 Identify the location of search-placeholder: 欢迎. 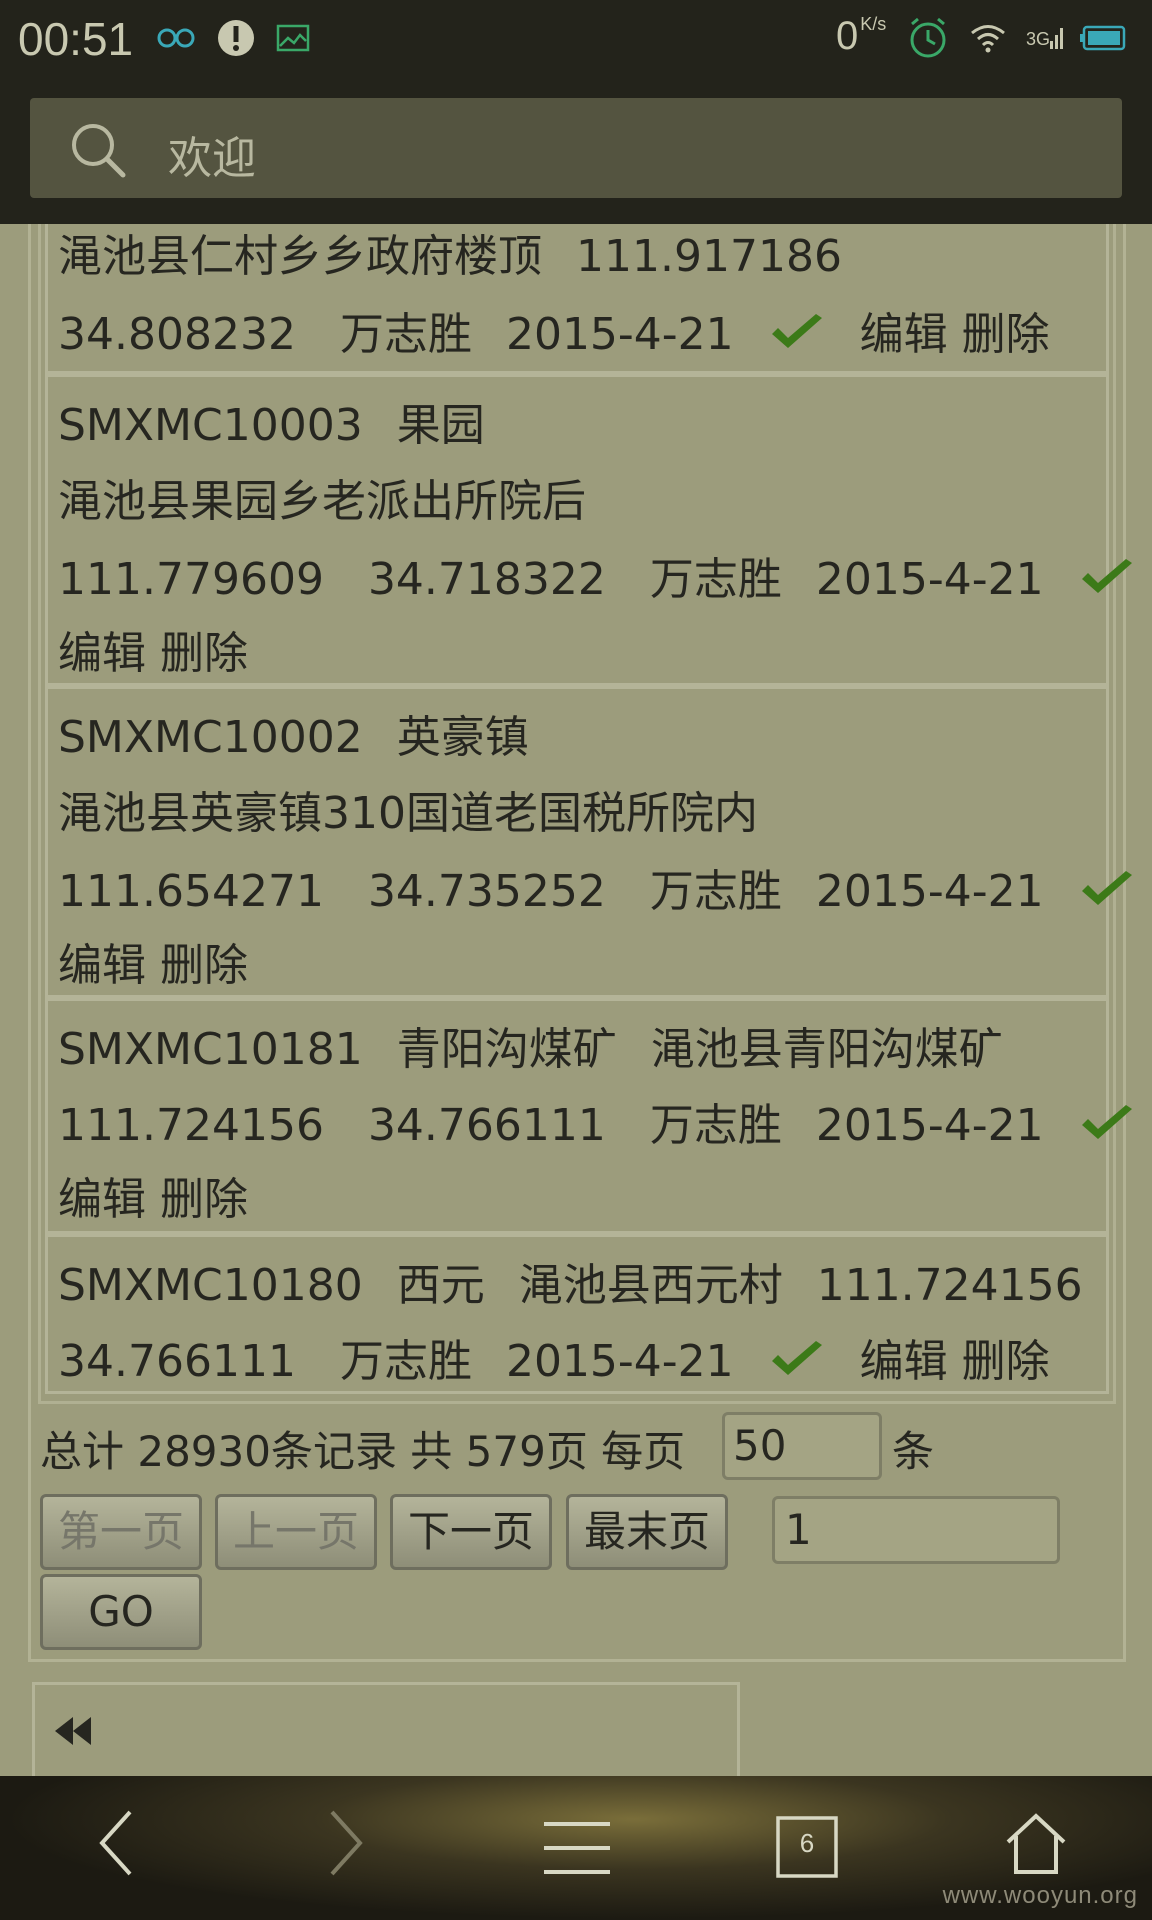
(212, 158).